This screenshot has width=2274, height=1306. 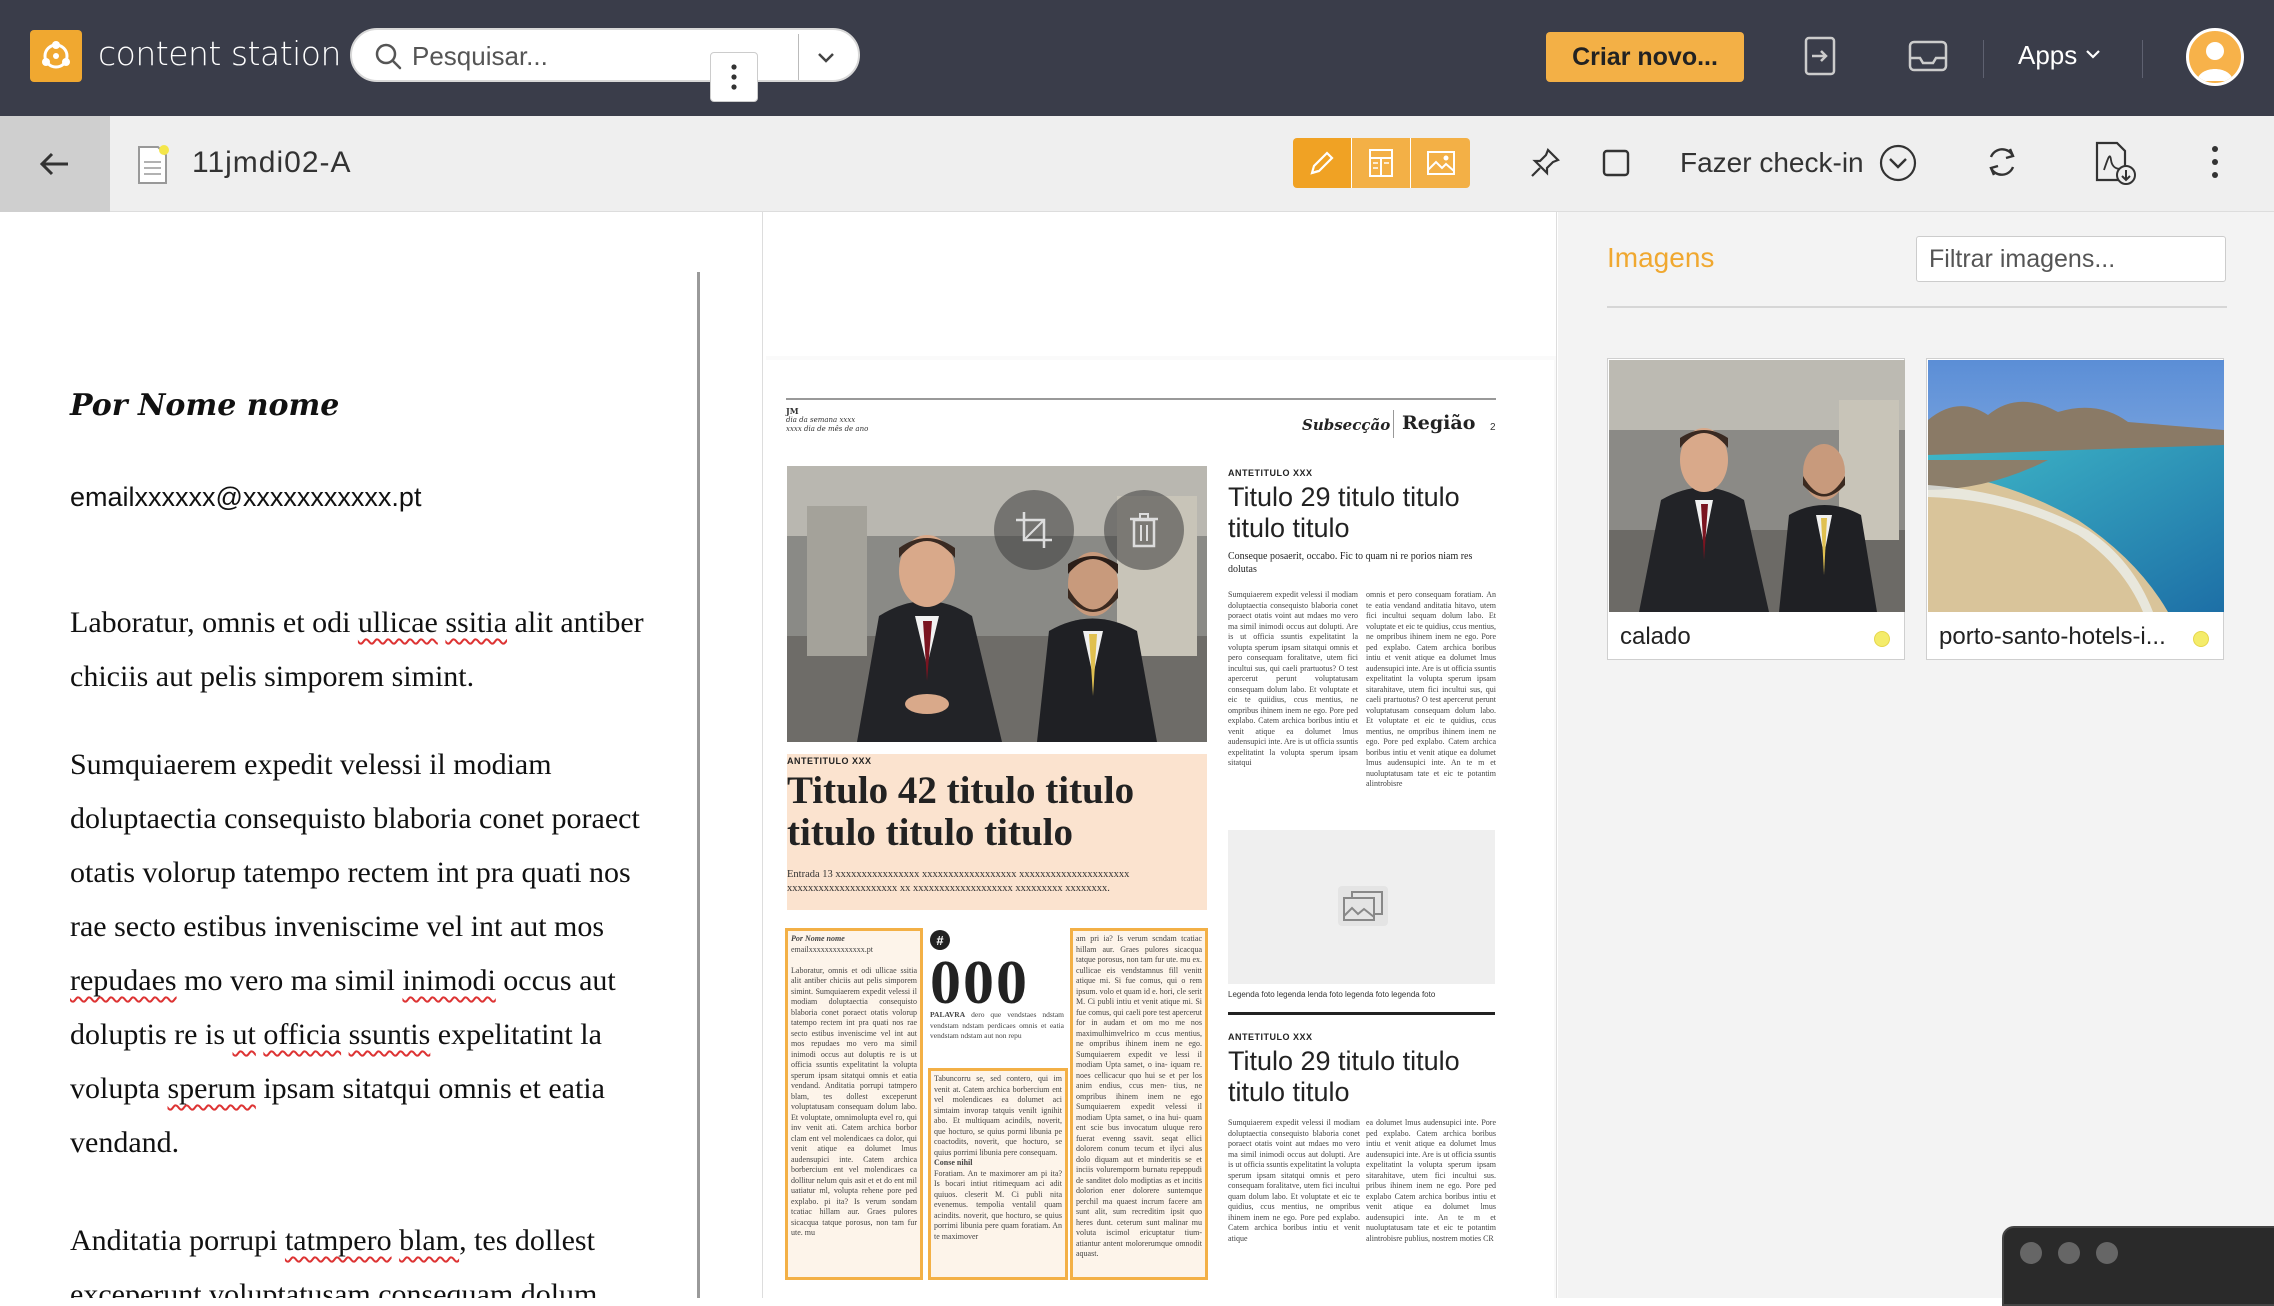 I want to click on image-placeholder, so click(x=1361, y=907).